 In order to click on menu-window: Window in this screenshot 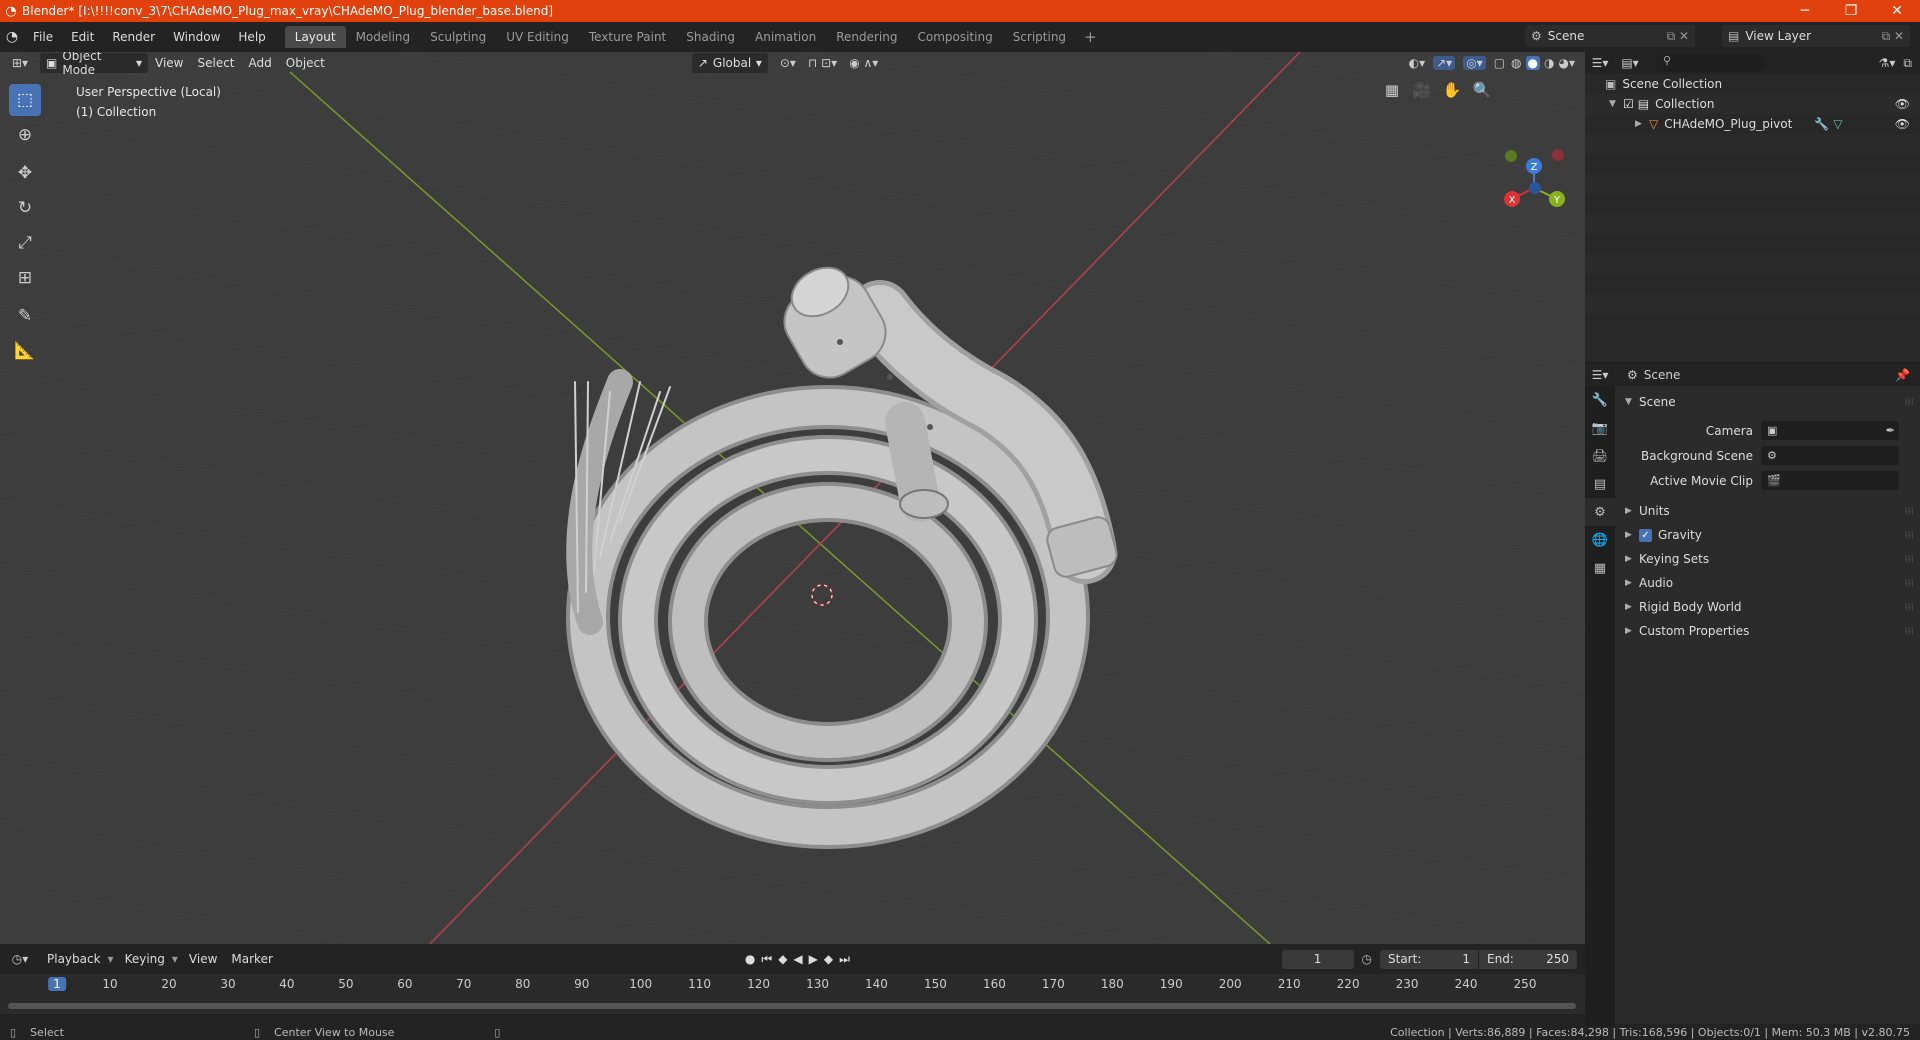, I will do `click(196, 37)`.